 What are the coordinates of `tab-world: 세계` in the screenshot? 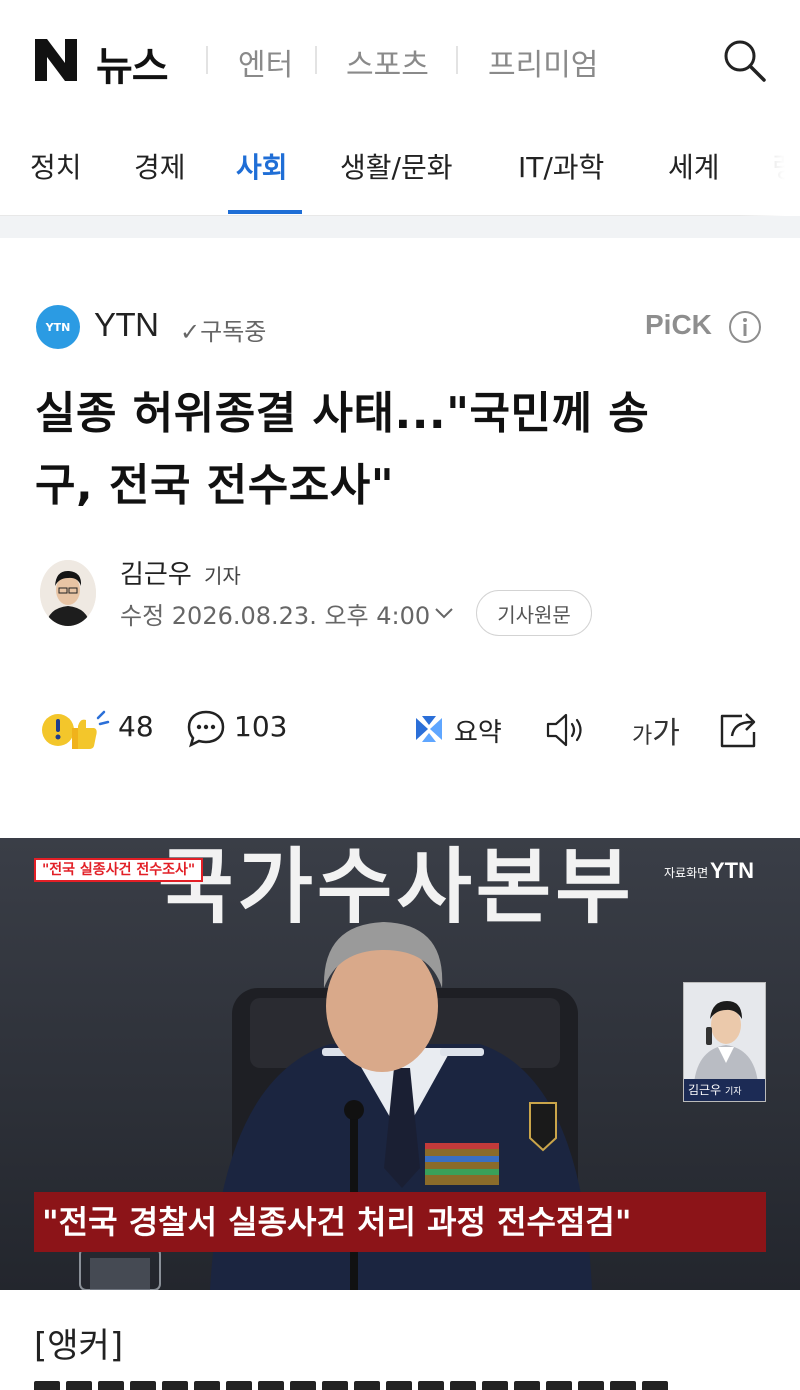 It's located at (694, 166).